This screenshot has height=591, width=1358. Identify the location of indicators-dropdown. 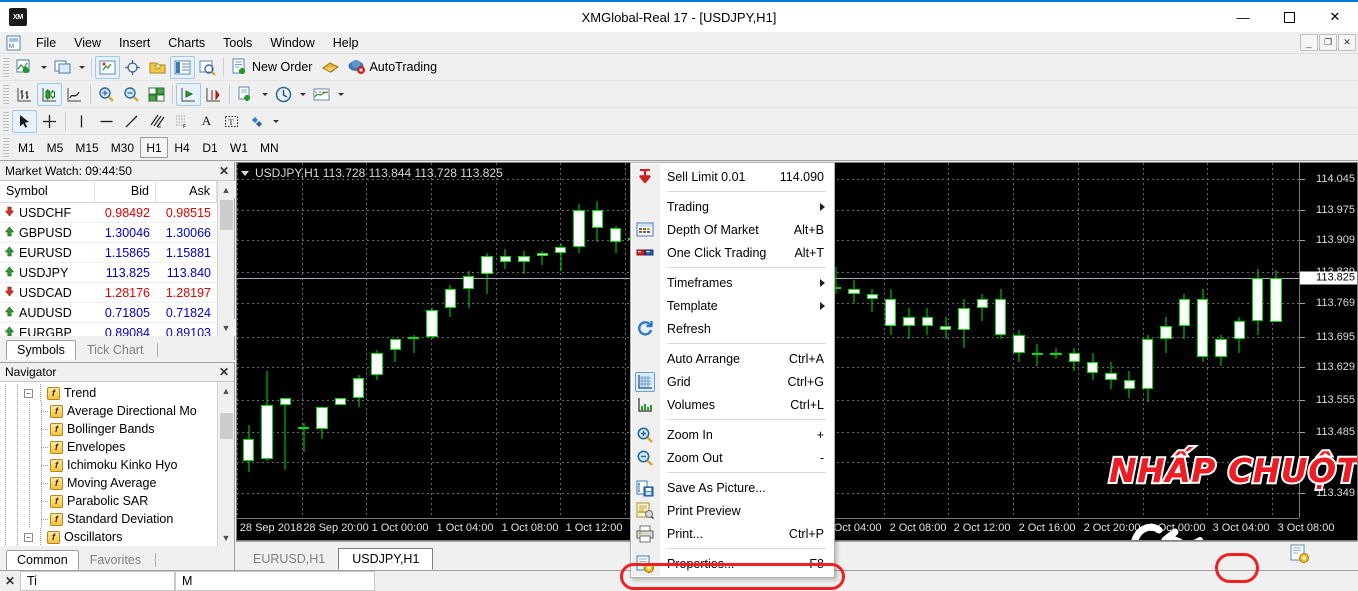
(264, 94).